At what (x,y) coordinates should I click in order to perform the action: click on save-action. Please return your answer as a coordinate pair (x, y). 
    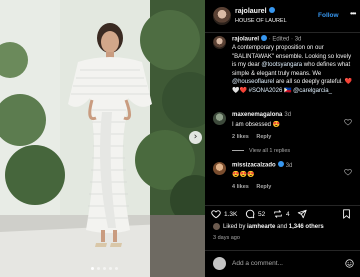
    Looking at the image, I should click on (348, 214).